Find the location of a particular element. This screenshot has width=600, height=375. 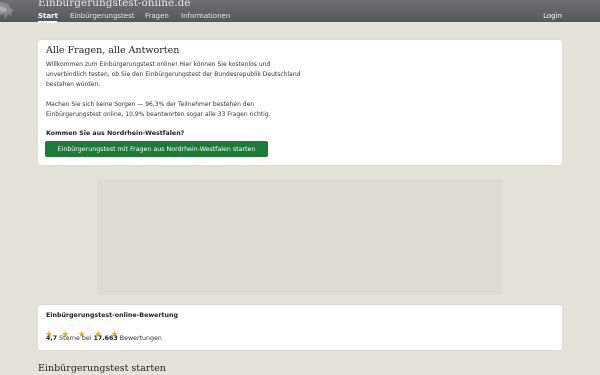

nav-item-einbuergerungstest: Einbürgerungstest is located at coordinates (102, 16).